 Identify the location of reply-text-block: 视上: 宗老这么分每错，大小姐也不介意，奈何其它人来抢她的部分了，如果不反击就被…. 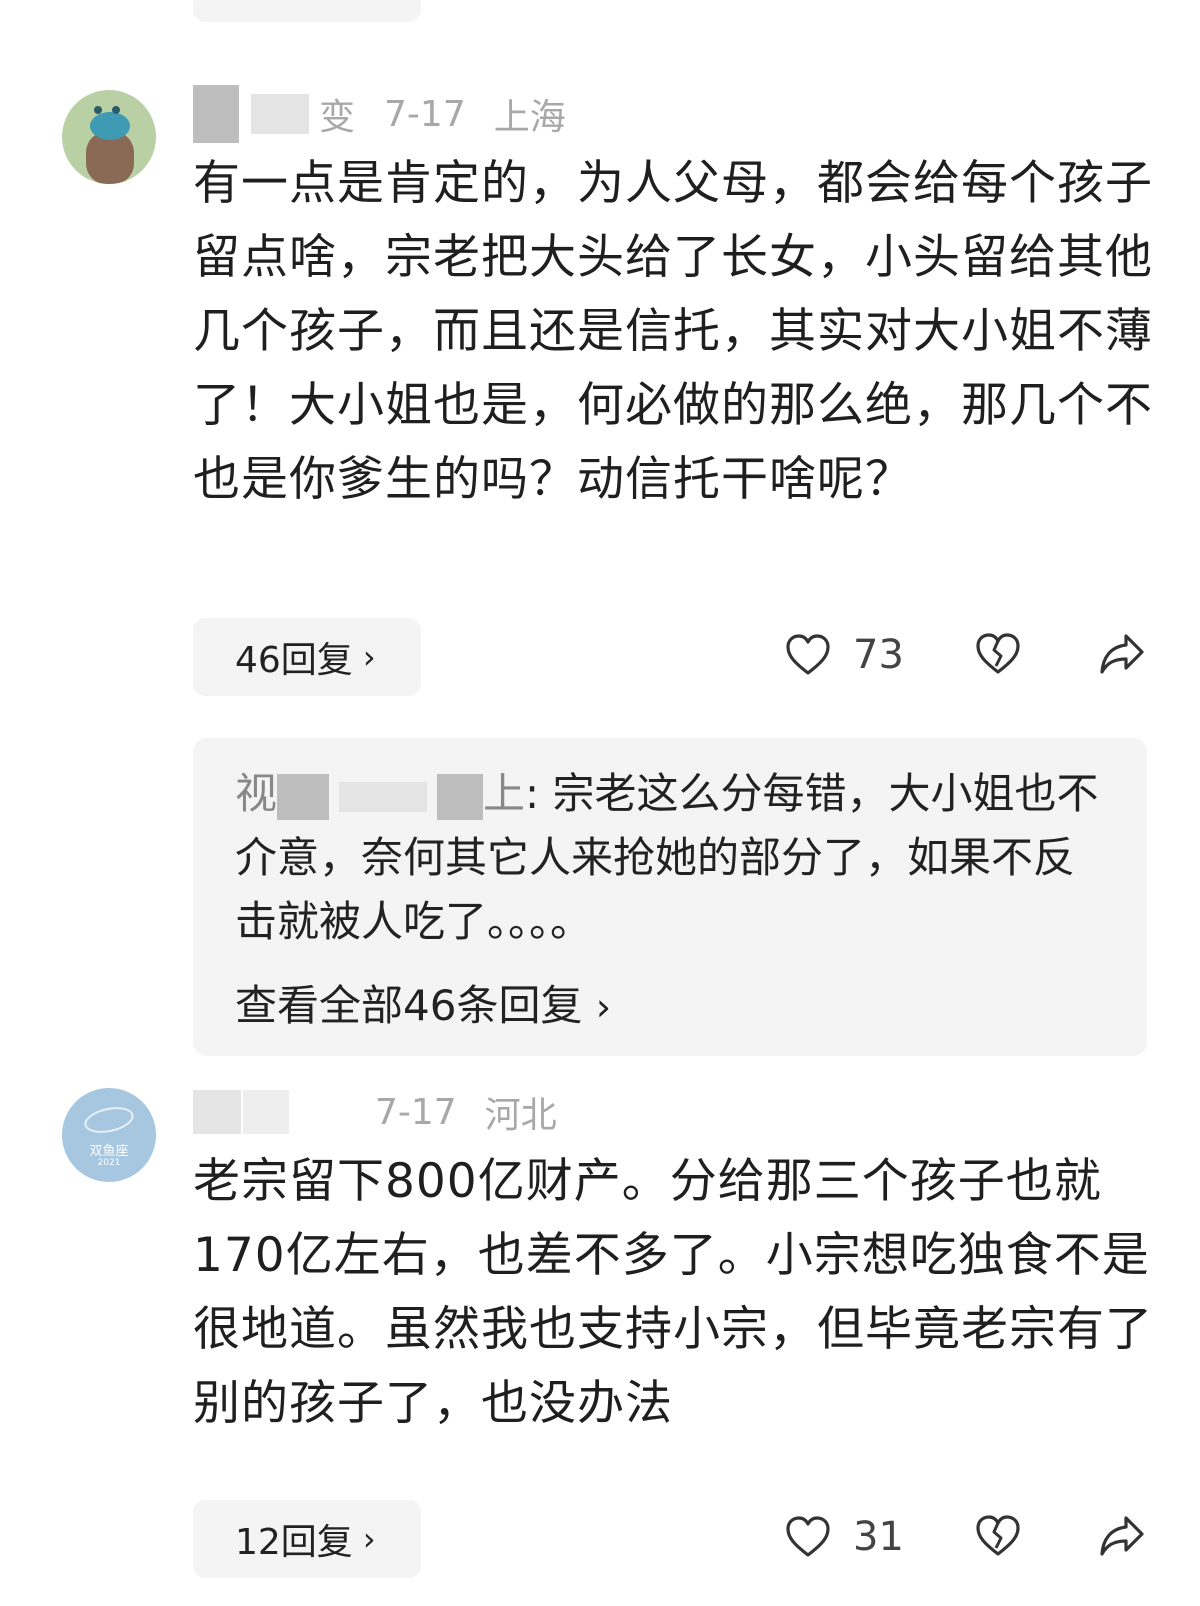
(675, 858).